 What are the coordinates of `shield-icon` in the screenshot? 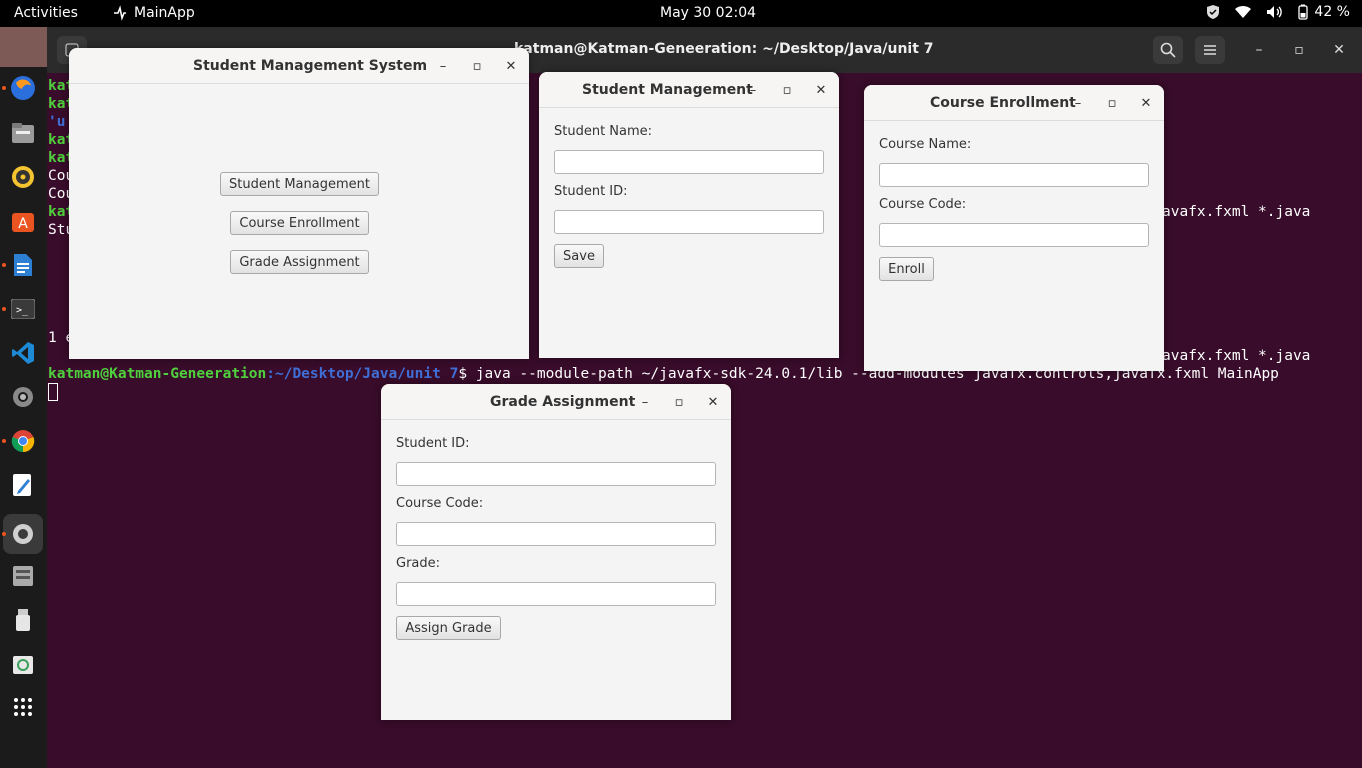 It's located at (1213, 12).